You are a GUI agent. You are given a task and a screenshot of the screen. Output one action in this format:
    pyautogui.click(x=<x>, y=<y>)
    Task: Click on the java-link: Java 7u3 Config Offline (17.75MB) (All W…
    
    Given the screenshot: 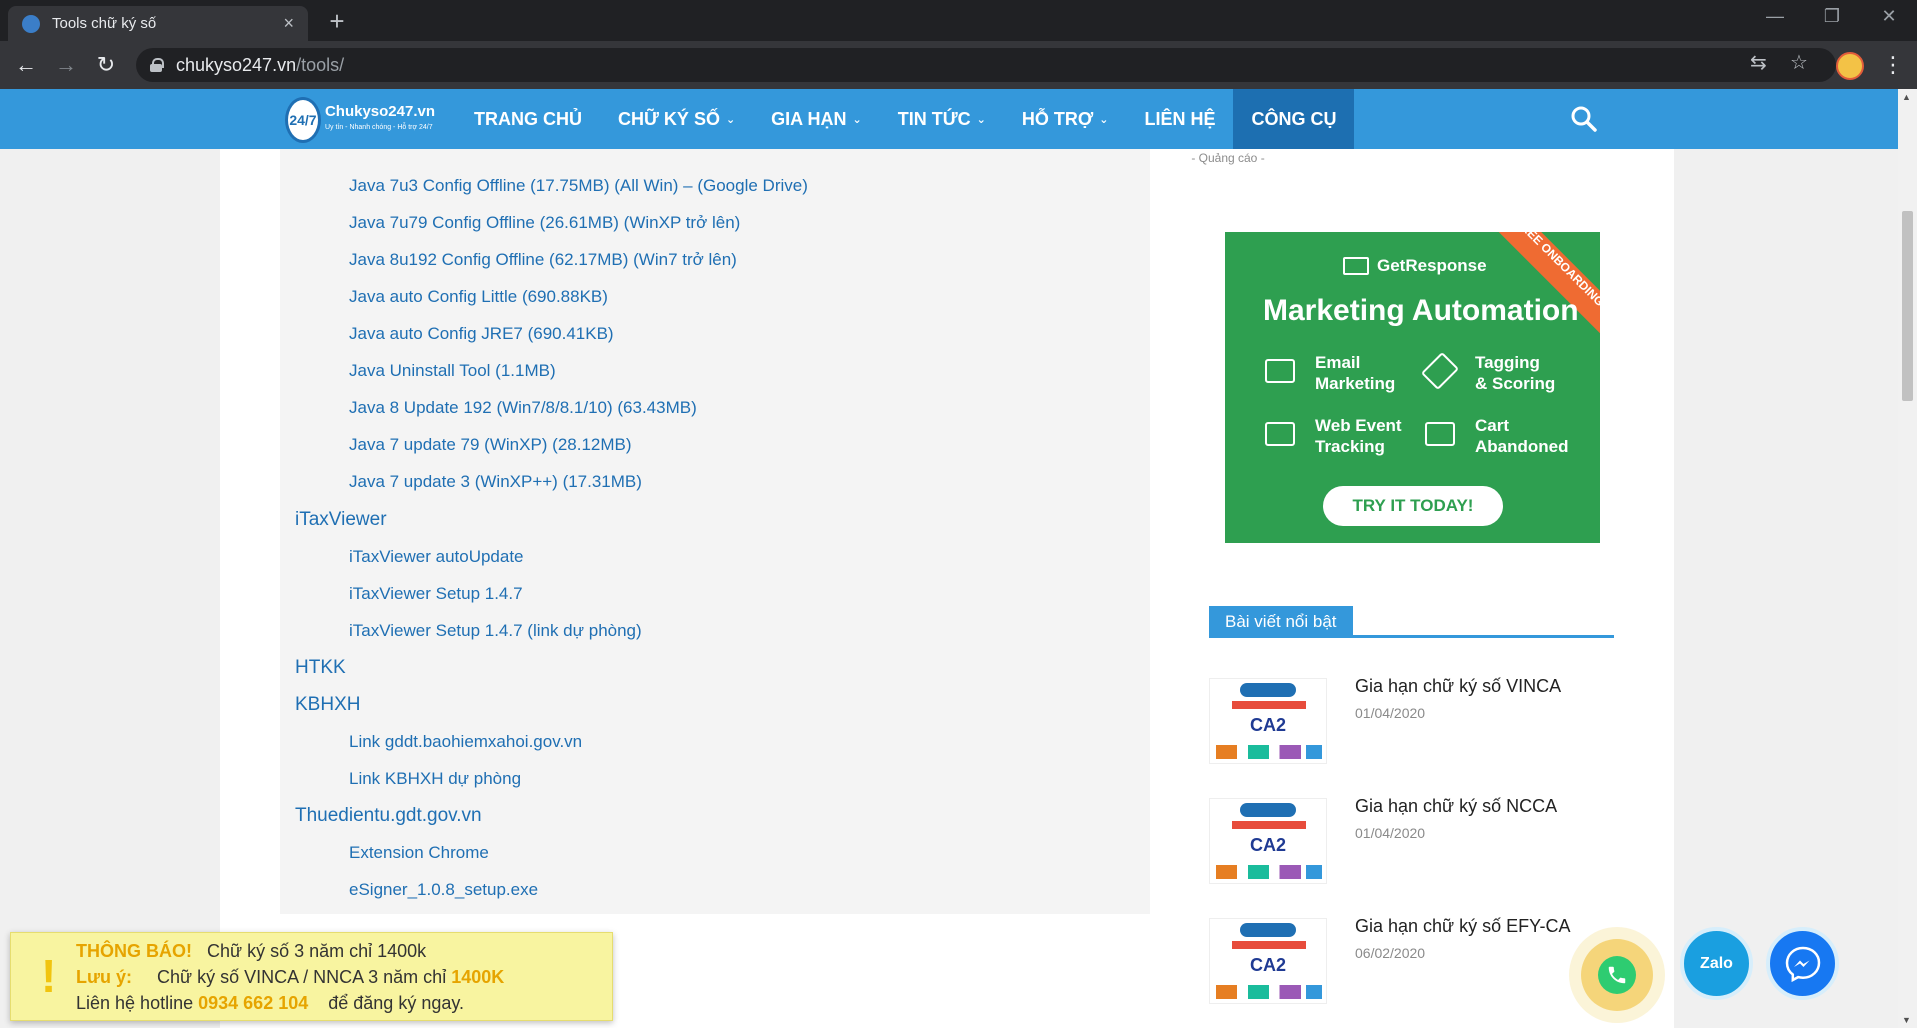 What is the action you would take?
    pyautogui.click(x=578, y=186)
    